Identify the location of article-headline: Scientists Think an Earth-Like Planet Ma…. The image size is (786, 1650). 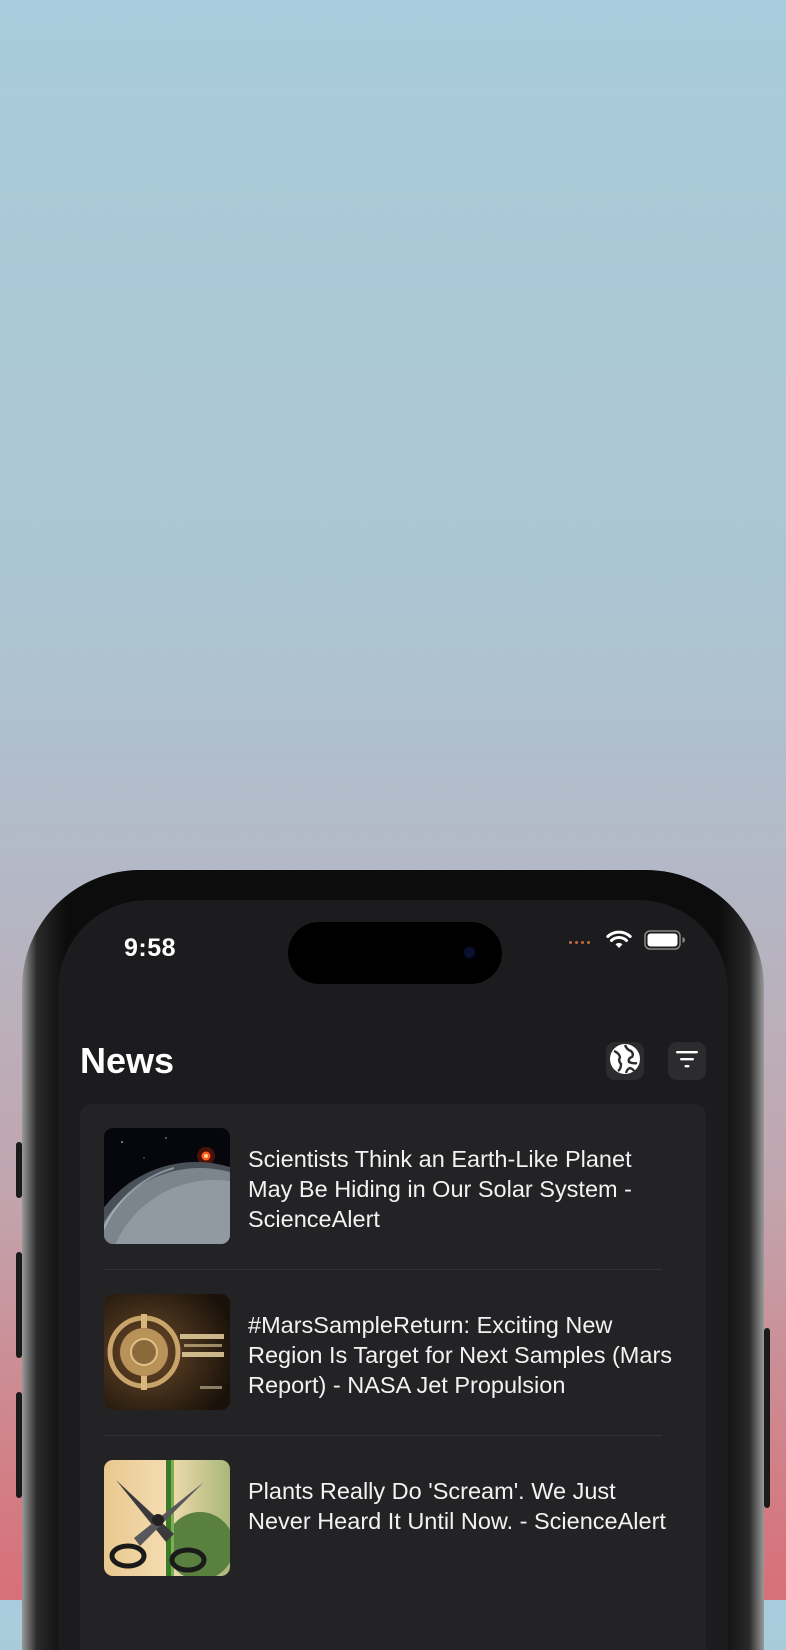
(440, 1189).